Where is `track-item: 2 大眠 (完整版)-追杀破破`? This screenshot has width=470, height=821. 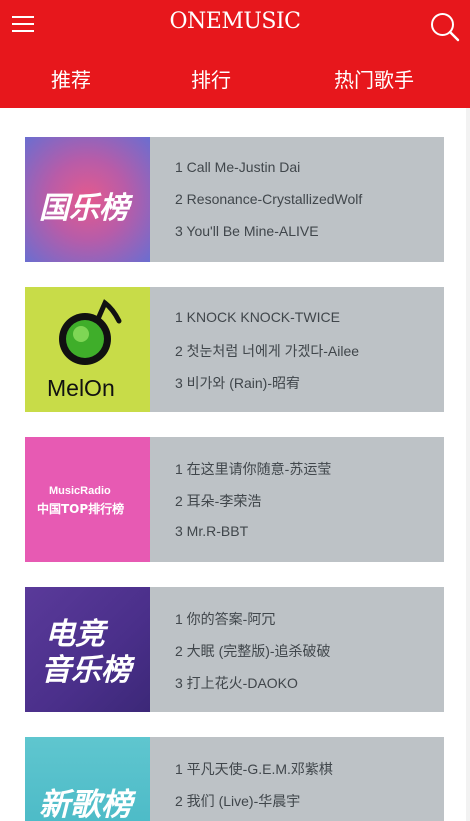 track-item: 2 大眠 (完整版)-追杀破破 is located at coordinates (253, 651).